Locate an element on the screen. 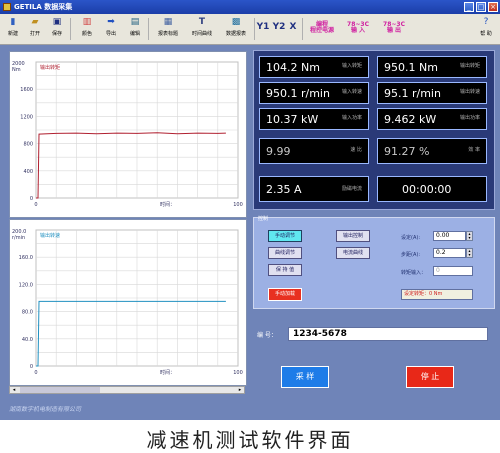  speed-chart-svg: 040.080.0120.0160.0200.0r/min0 100时间：输出转速 is located at coordinates (127, 302).